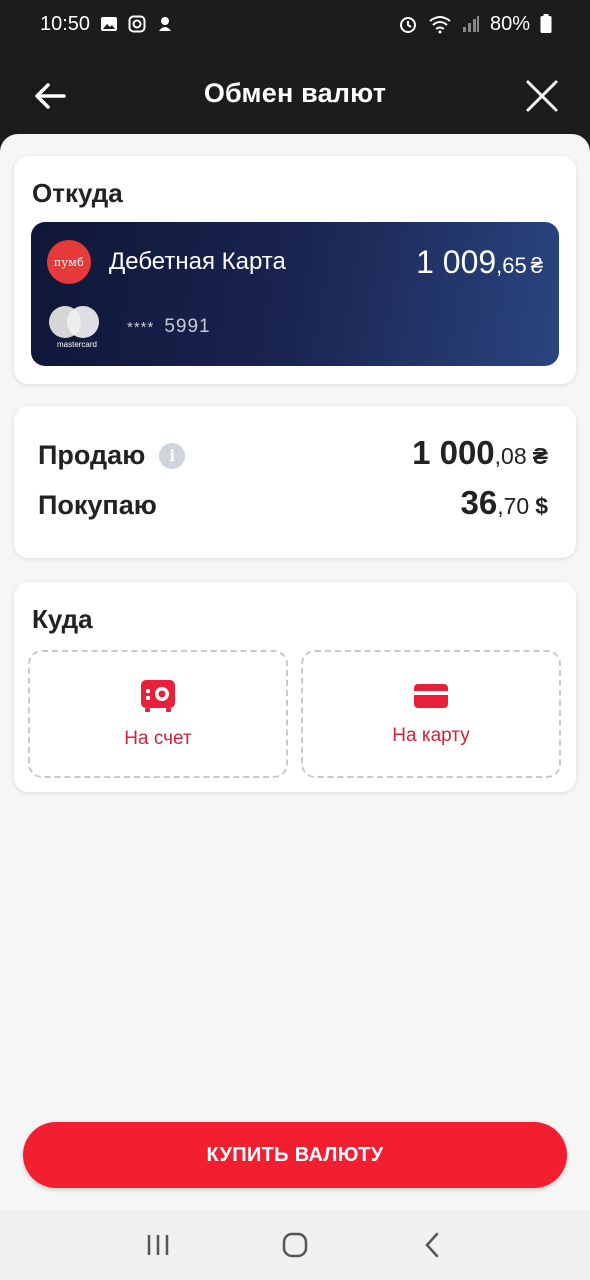 Image resolution: width=590 pixels, height=1280 pixels. What do you see at coordinates (440, 24) in the screenshot?
I see `wifi-icon` at bounding box center [440, 24].